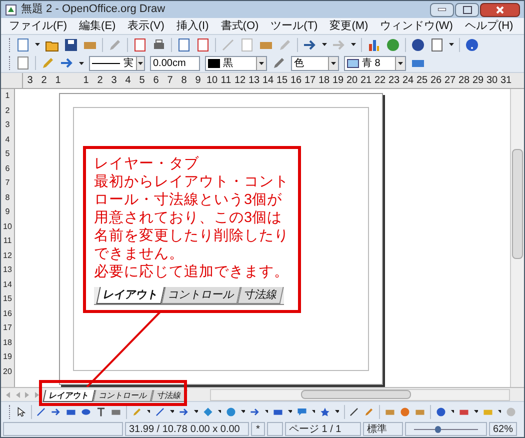 The height and width of the screenshot is (438, 525). What do you see at coordinates (446, 429) in the screenshot?
I see `zoom-slider` at bounding box center [446, 429].